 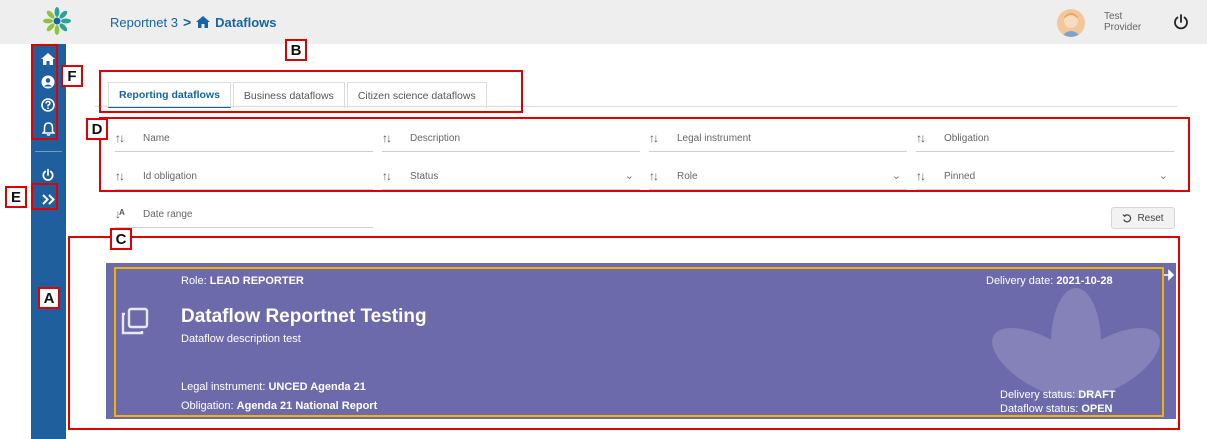 What do you see at coordinates (1071, 23) in the screenshot?
I see `avatar` at bounding box center [1071, 23].